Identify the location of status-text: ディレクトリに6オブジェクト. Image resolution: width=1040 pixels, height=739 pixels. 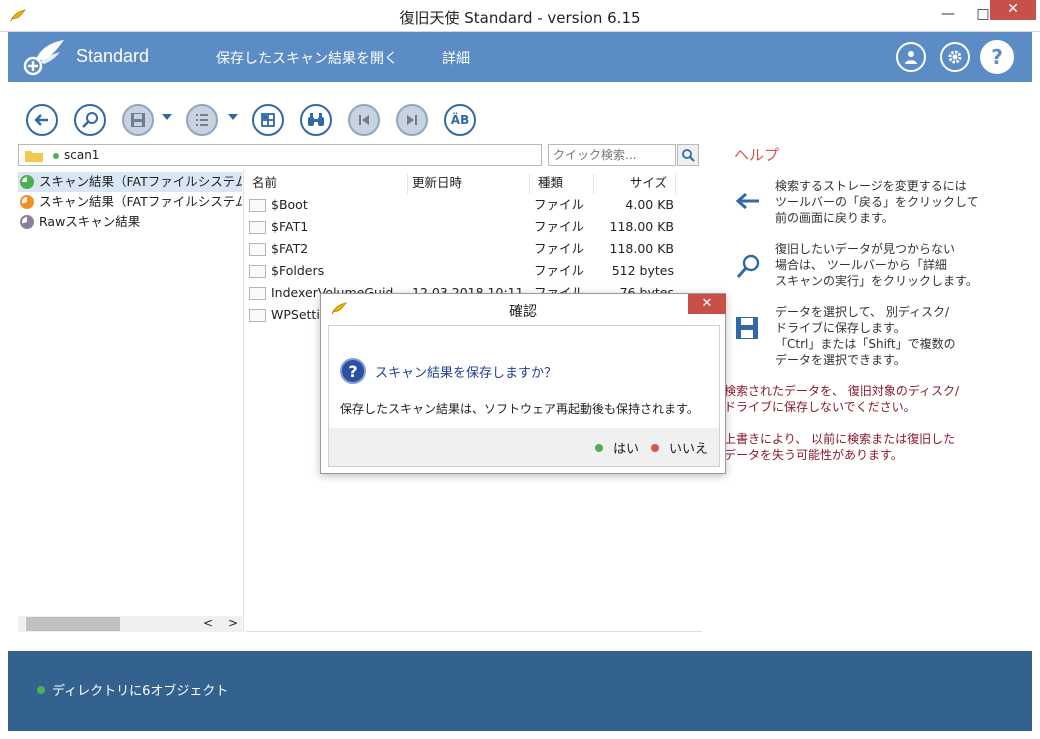
(140, 691).